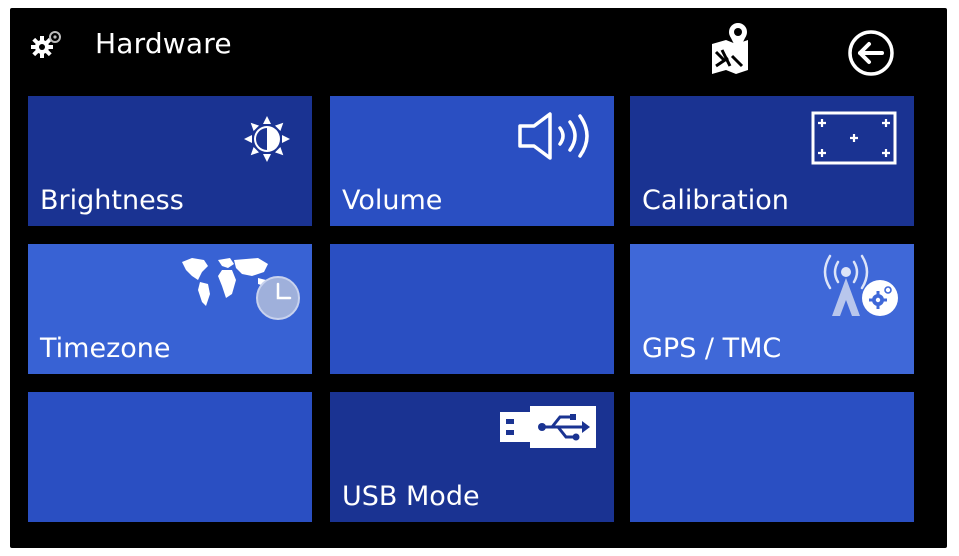  Describe the element at coordinates (715, 200) in the screenshot. I see `calibration-label: Calibration` at that location.